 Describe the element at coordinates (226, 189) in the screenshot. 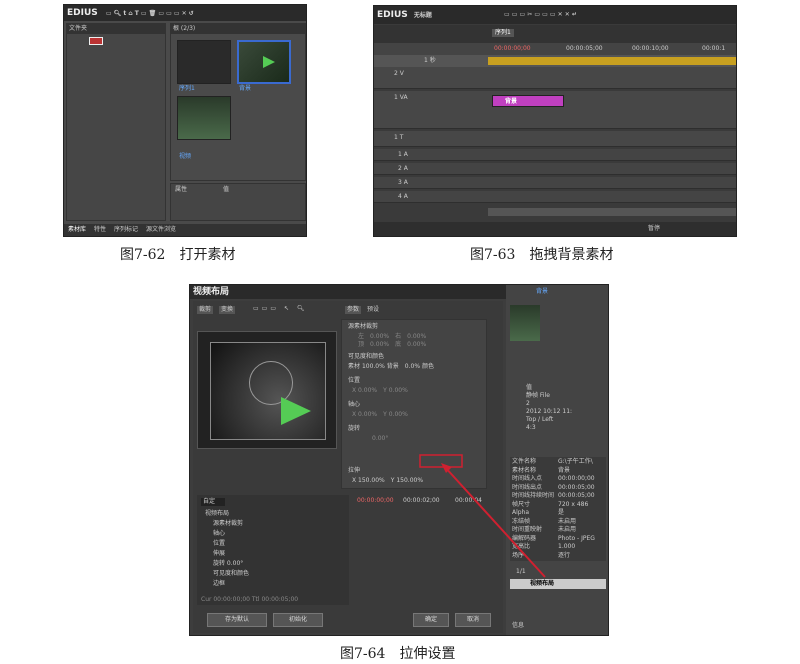

I see `prop-header-value: 值` at that location.